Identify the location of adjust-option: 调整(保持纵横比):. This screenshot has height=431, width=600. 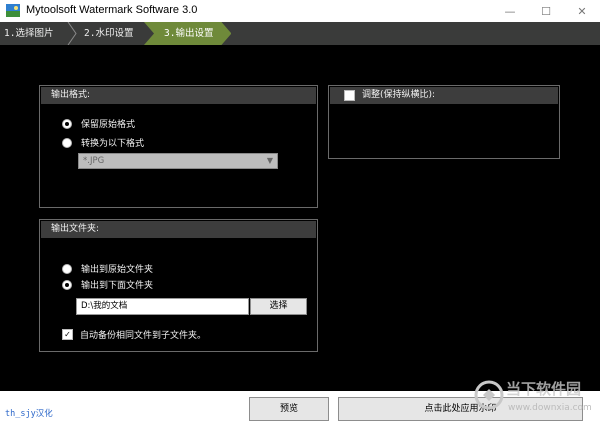
(389, 95).